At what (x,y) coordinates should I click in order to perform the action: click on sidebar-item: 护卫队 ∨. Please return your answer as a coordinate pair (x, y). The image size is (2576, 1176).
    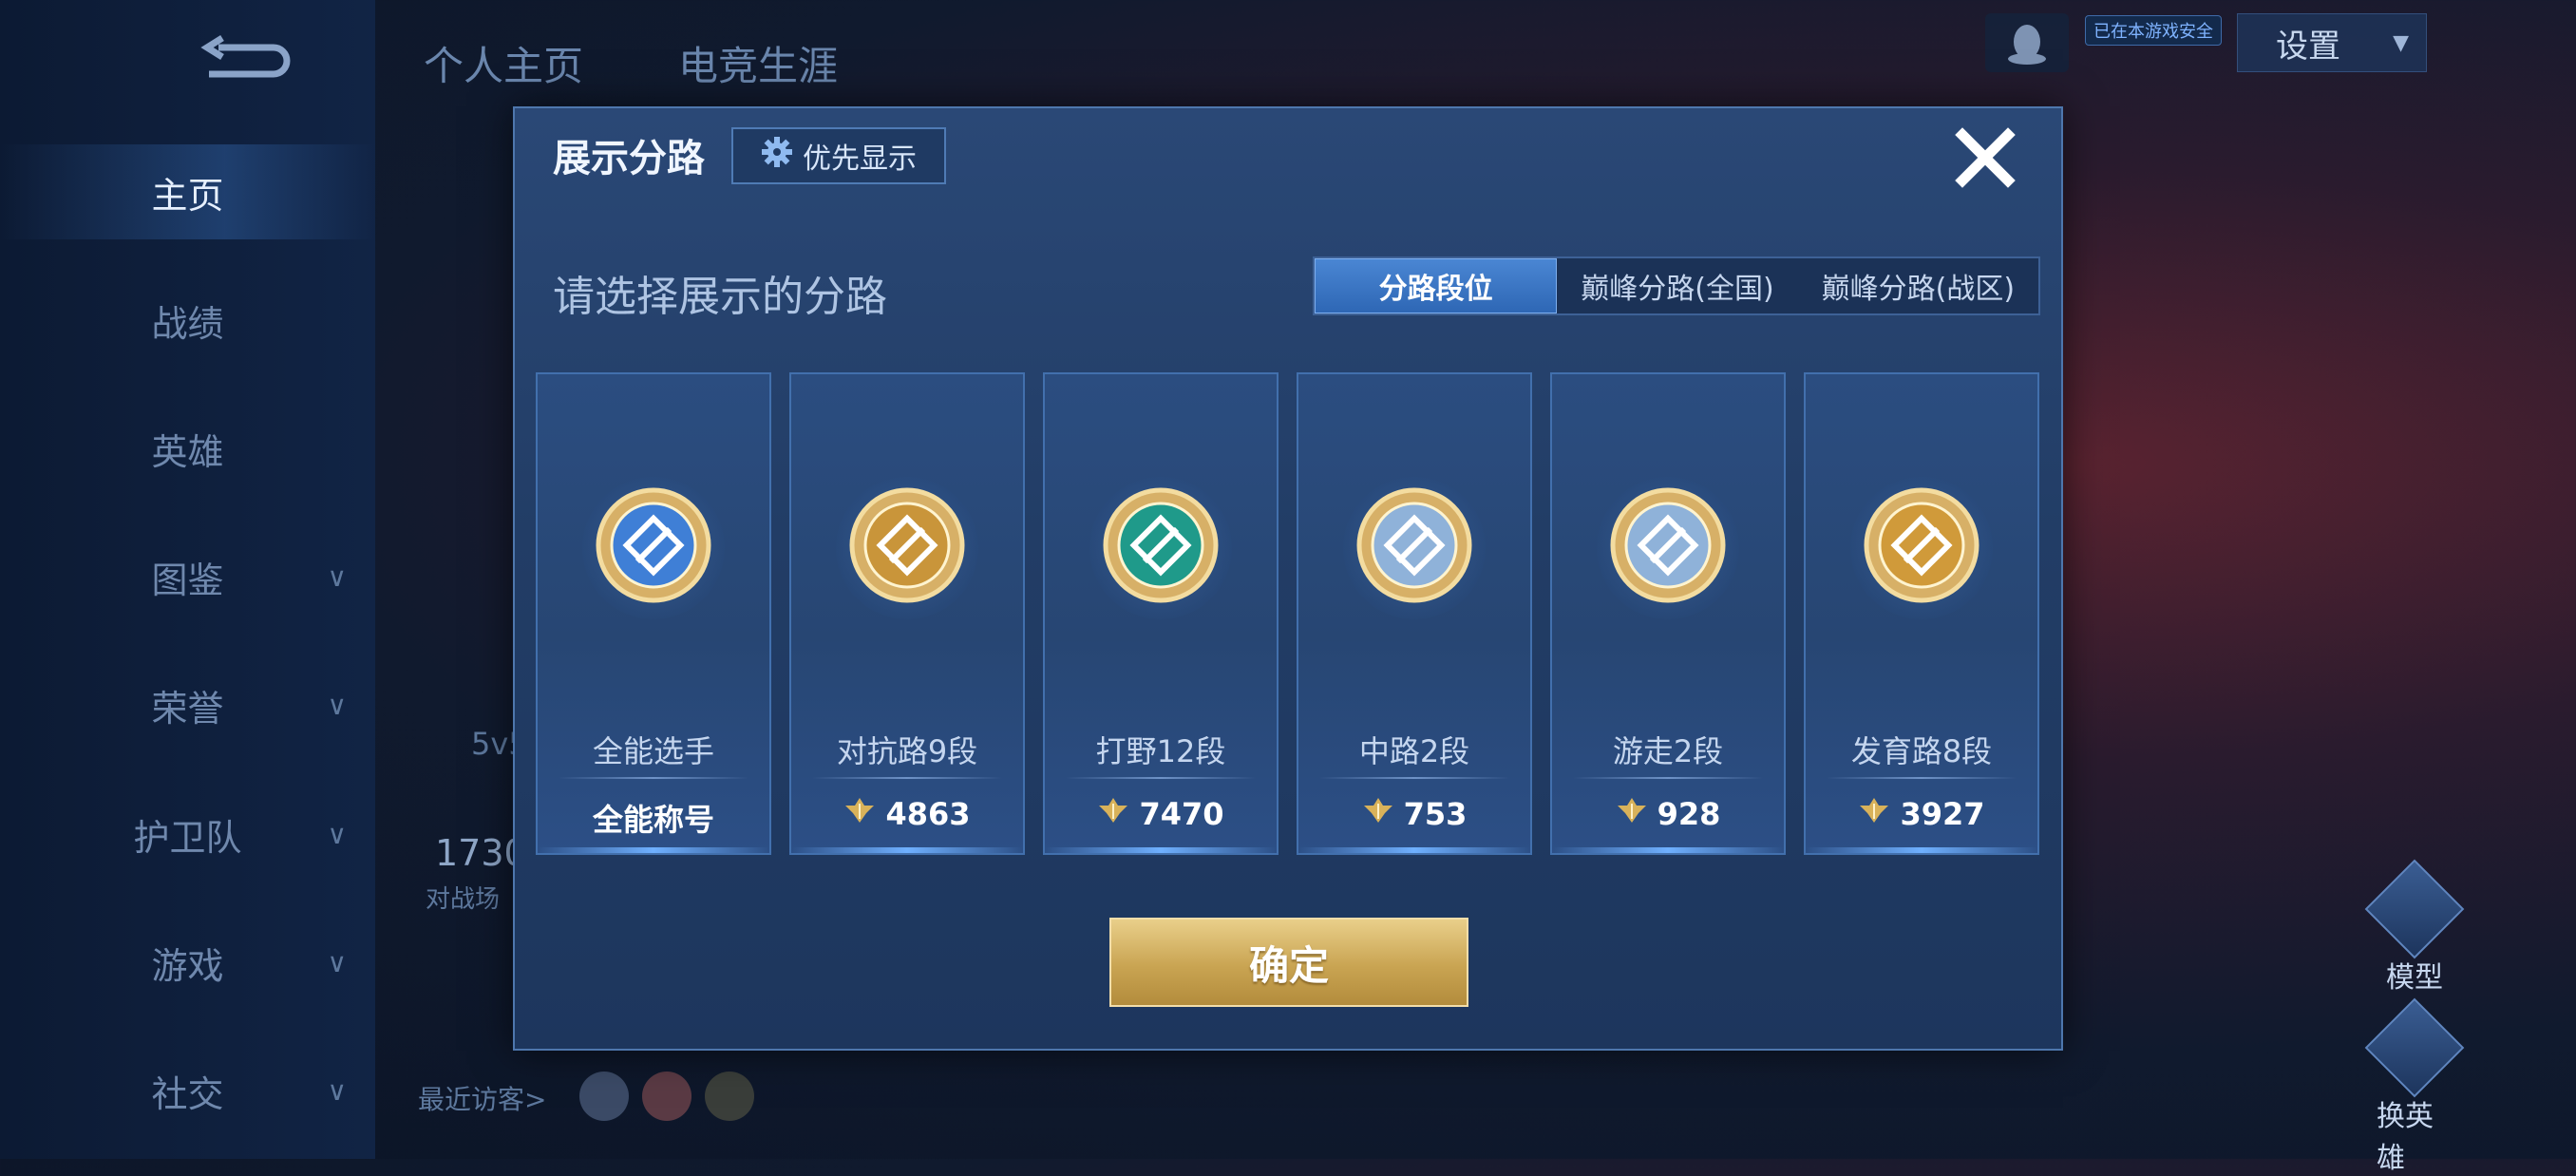
    Looking at the image, I should click on (187, 834).